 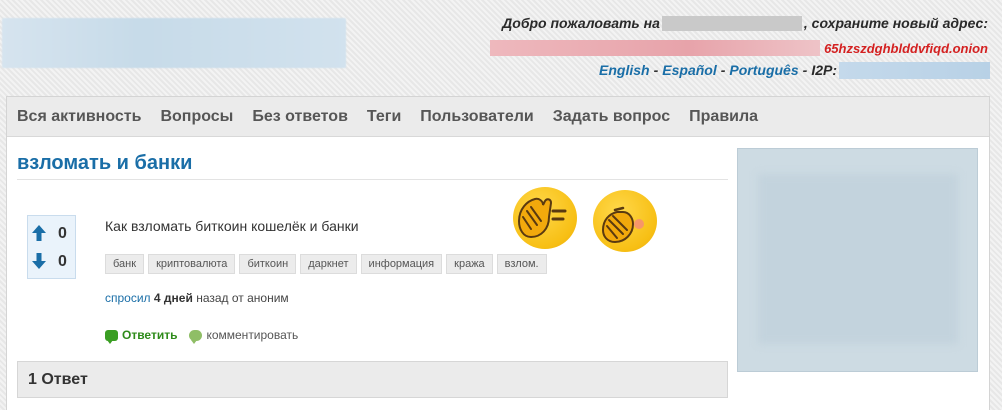 What do you see at coordinates (372, 379) in the screenshot?
I see `answers-count-header: 1 Ответ` at bounding box center [372, 379].